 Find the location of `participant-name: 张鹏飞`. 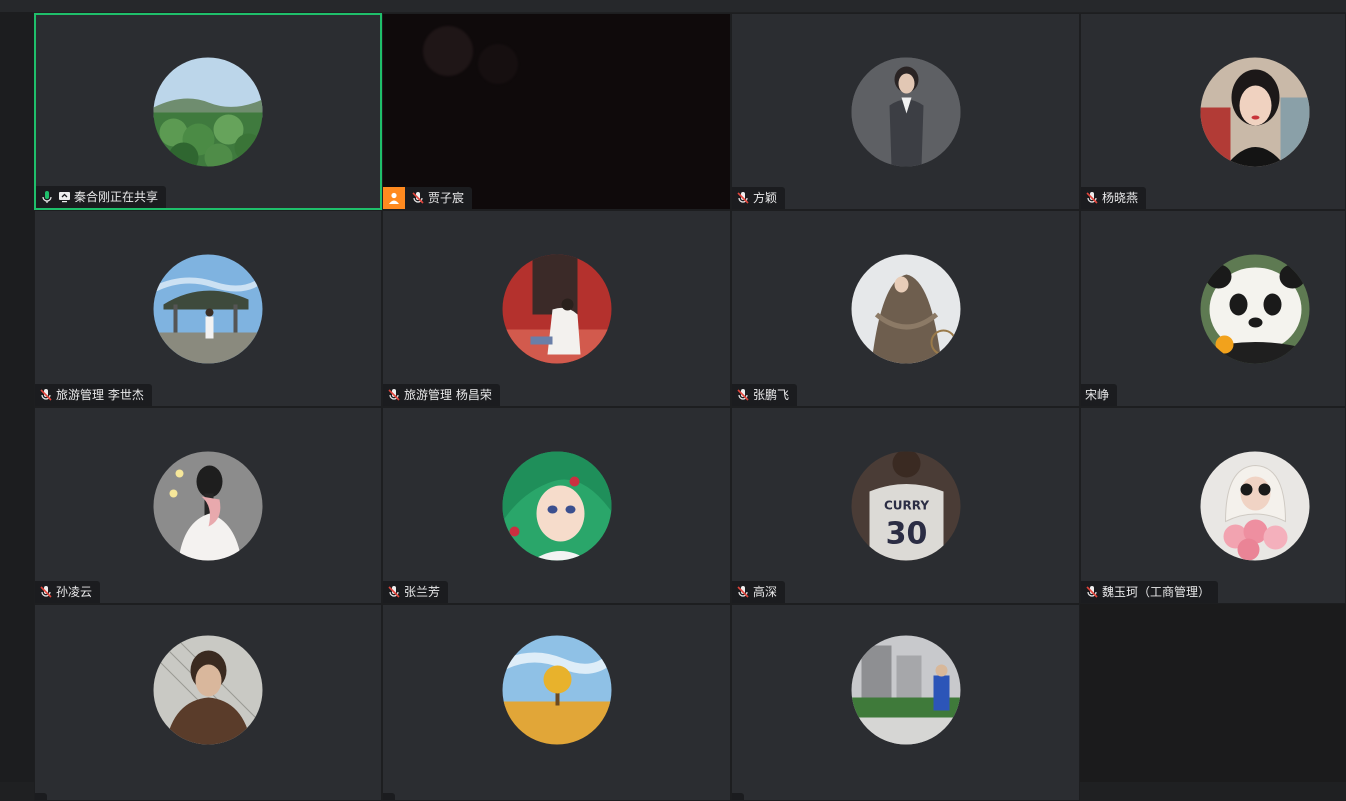

participant-name: 张鹏飞 is located at coordinates (771, 395).